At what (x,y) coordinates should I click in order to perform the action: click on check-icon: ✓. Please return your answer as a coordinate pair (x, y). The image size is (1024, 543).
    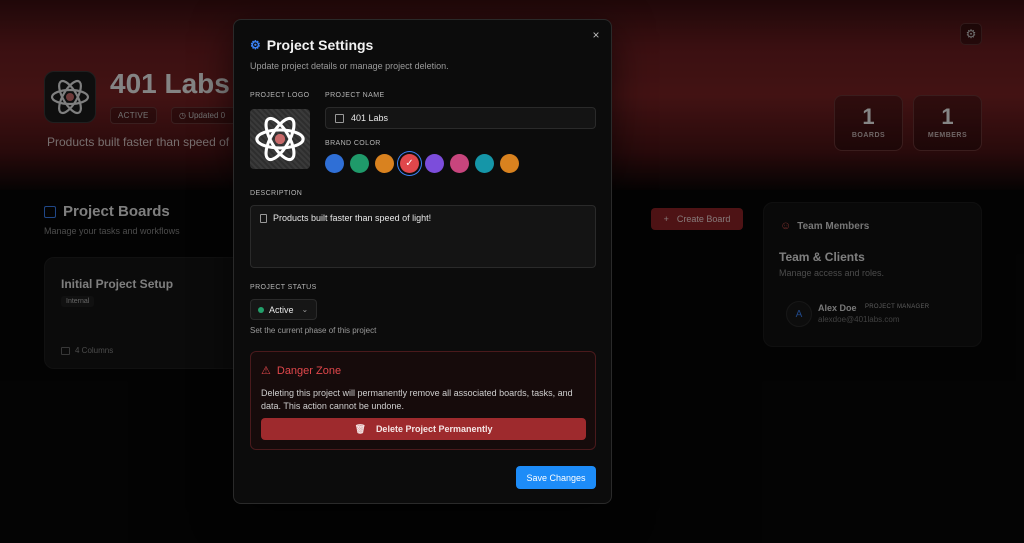
    Looking at the image, I should click on (409, 163).